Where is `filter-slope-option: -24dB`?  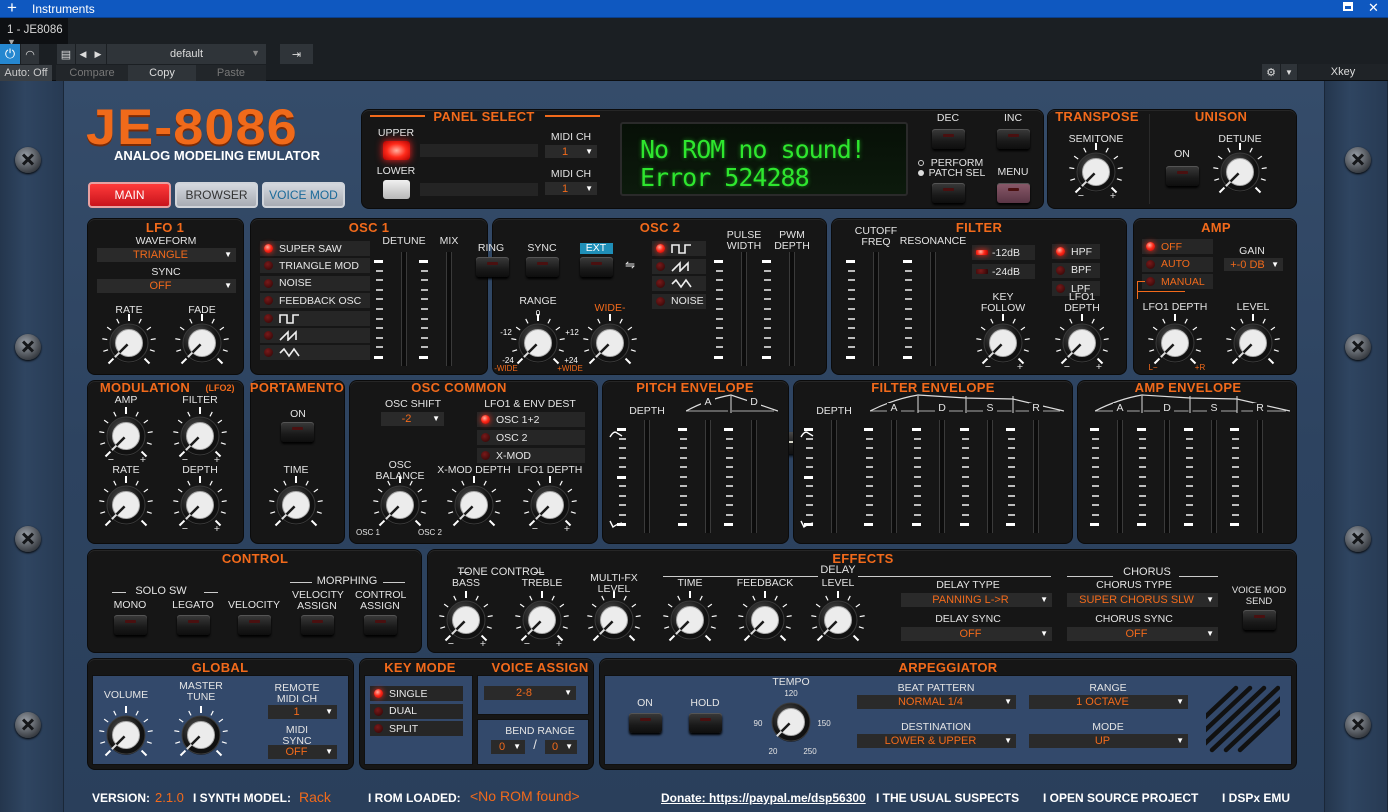
filter-slope-option: -24dB is located at coordinates (1003, 271).